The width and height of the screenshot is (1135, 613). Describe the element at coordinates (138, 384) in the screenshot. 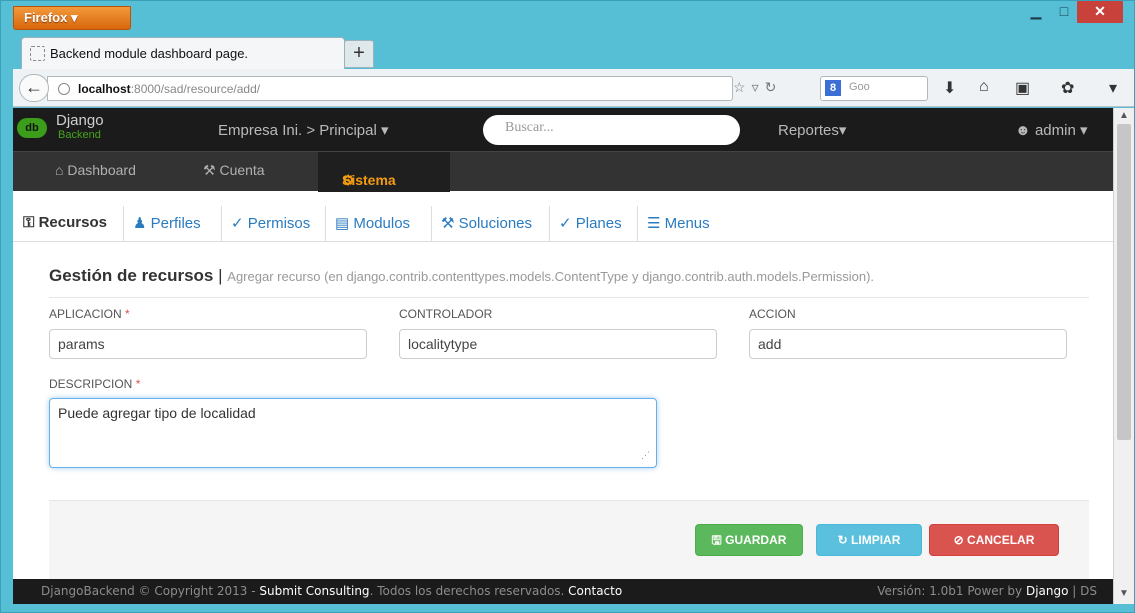

I see `required-mark: *` at that location.